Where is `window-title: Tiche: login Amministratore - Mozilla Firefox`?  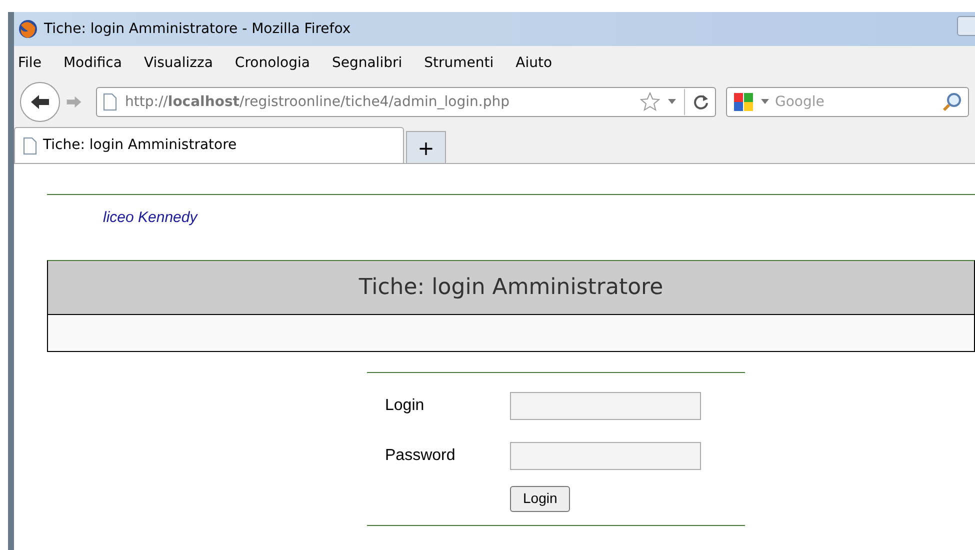 window-title: Tiche: login Amministratore - Mozilla Firefox is located at coordinates (197, 29).